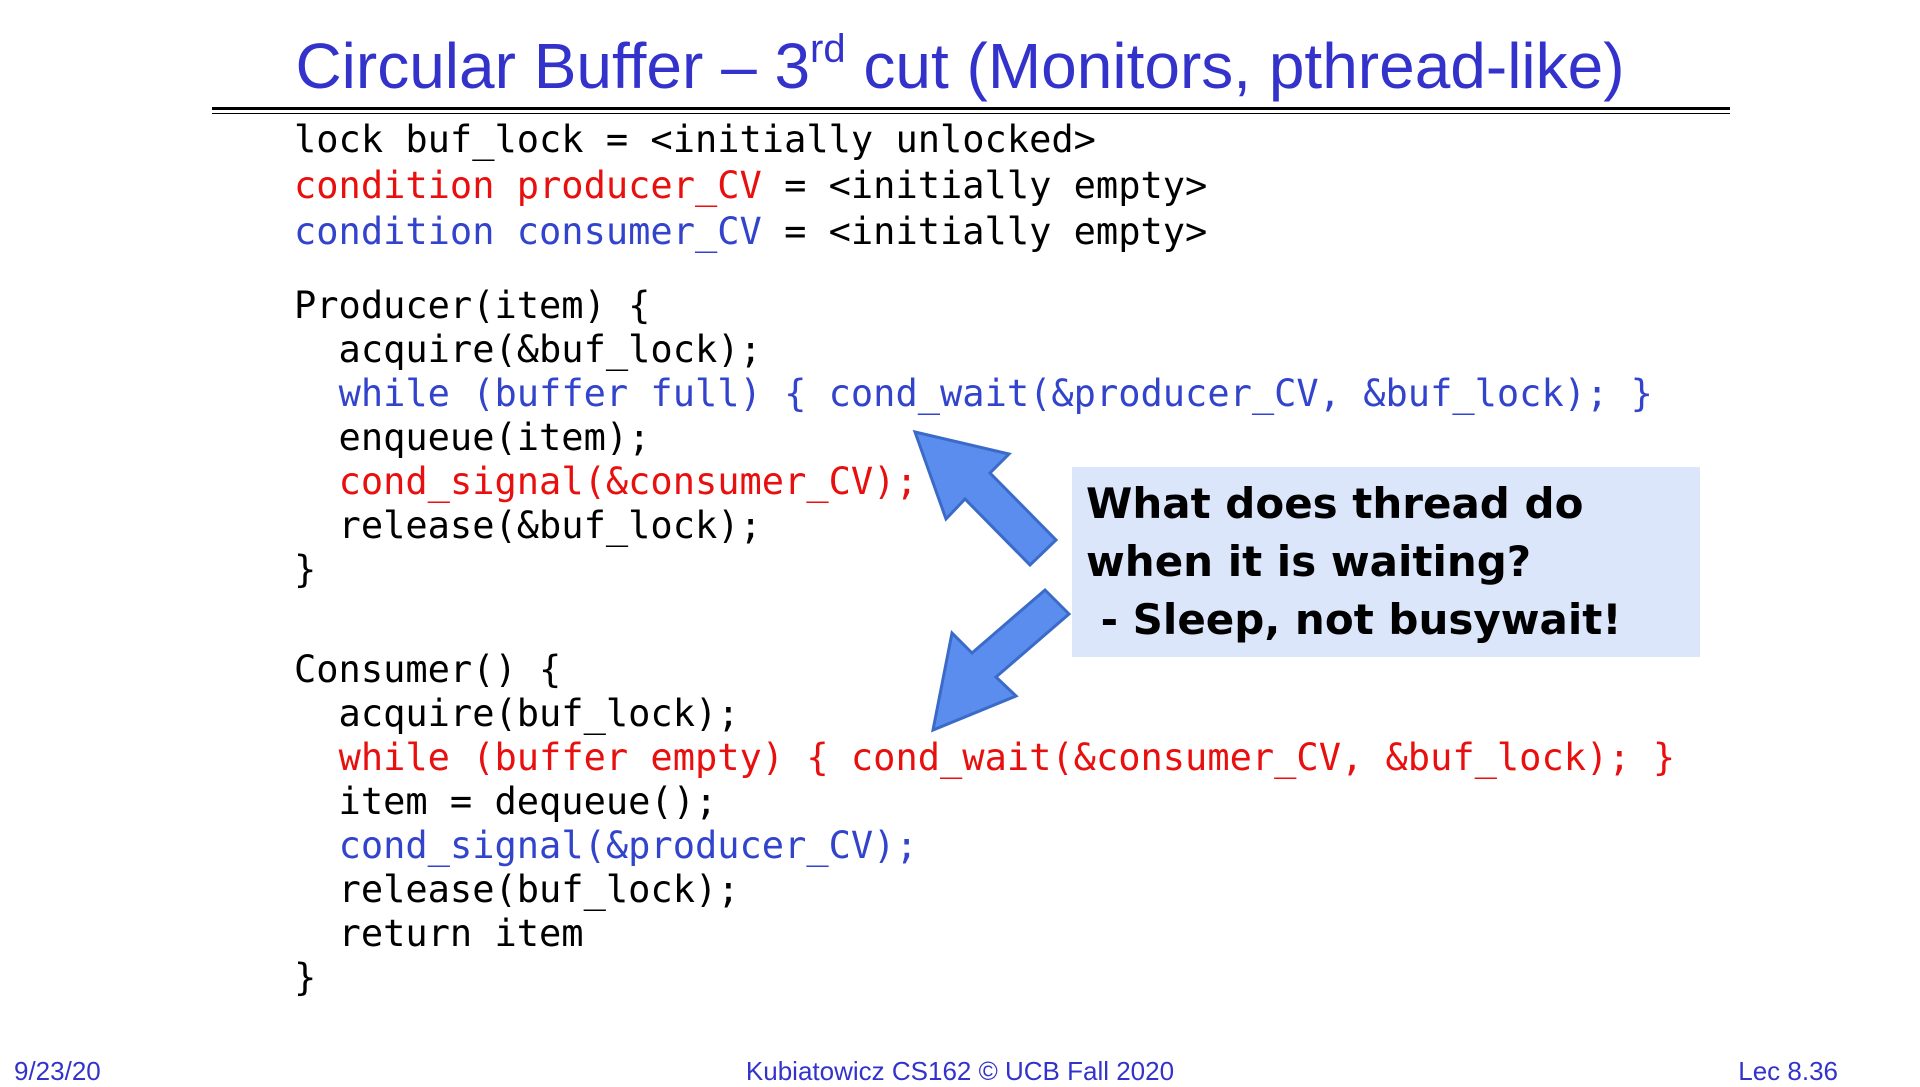 This screenshot has height=1087, width=1920. I want to click on callout-line-3: - Sleep, not busywait!, so click(1354, 619).